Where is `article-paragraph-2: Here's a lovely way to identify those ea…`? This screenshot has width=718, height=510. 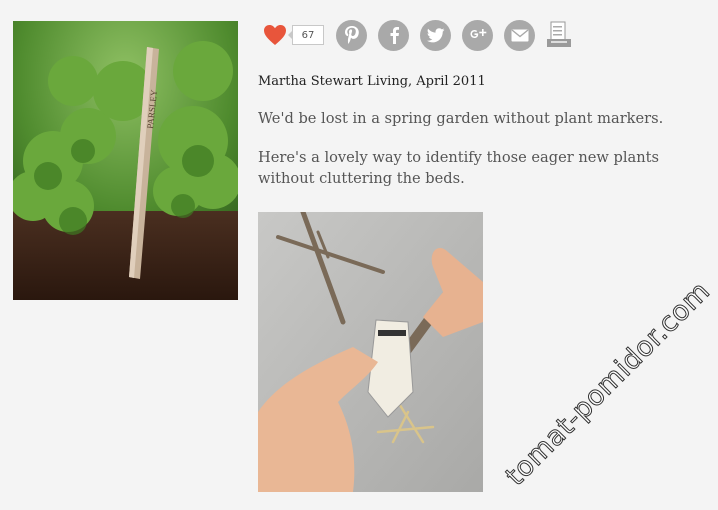 article-paragraph-2: Here's a lovely way to identify those ea… is located at coordinates (458, 168).